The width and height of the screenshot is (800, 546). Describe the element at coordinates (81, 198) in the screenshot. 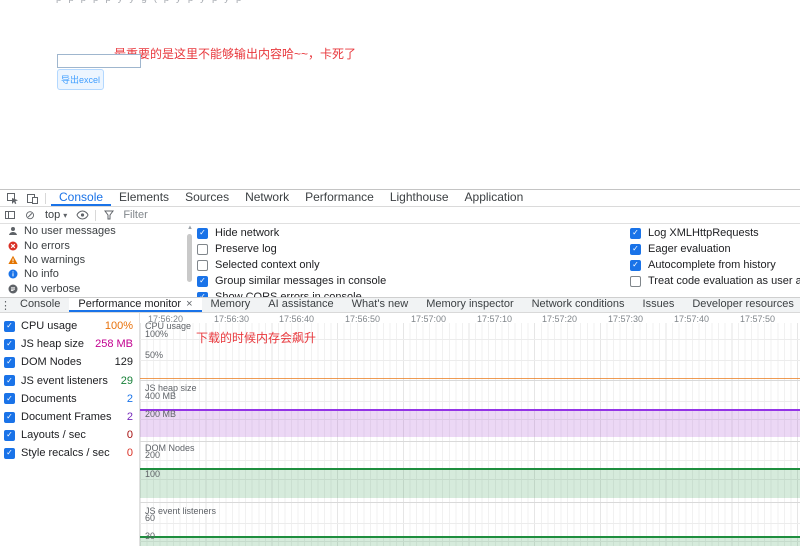

I see `tab-console: Console` at that location.